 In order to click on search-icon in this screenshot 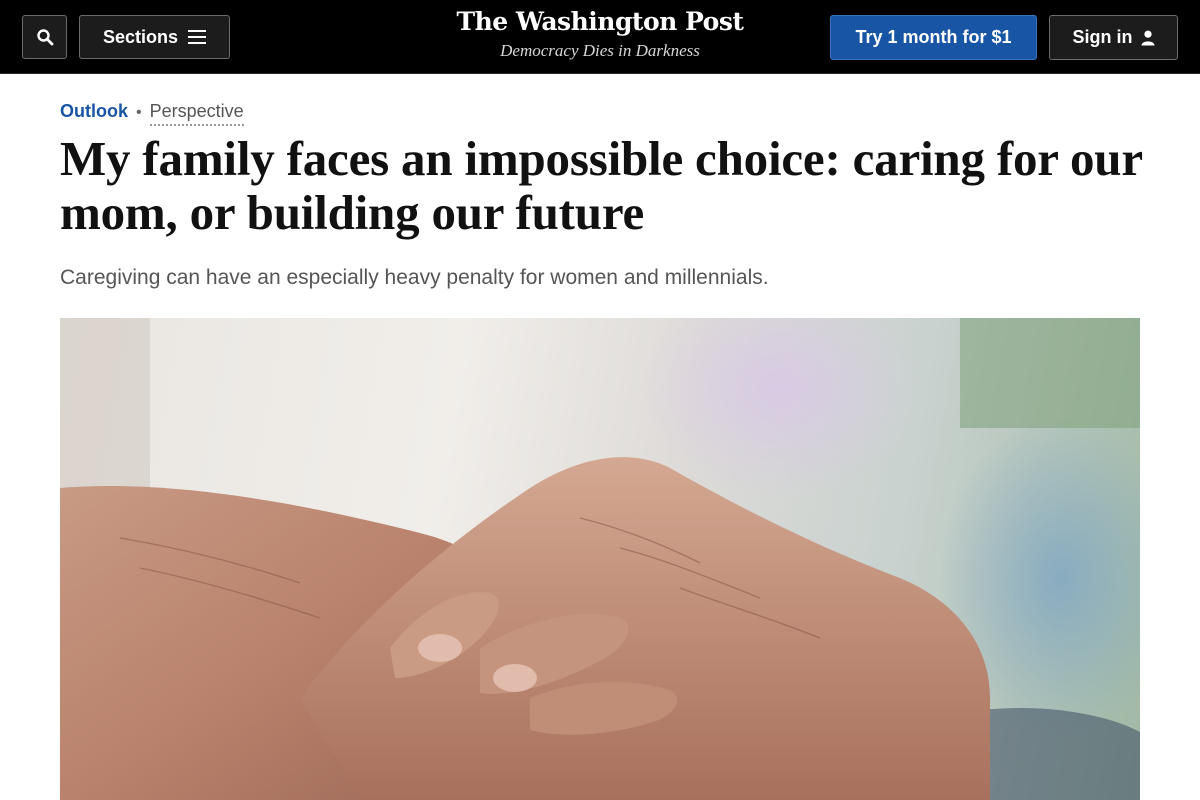, I will do `click(44, 37)`.